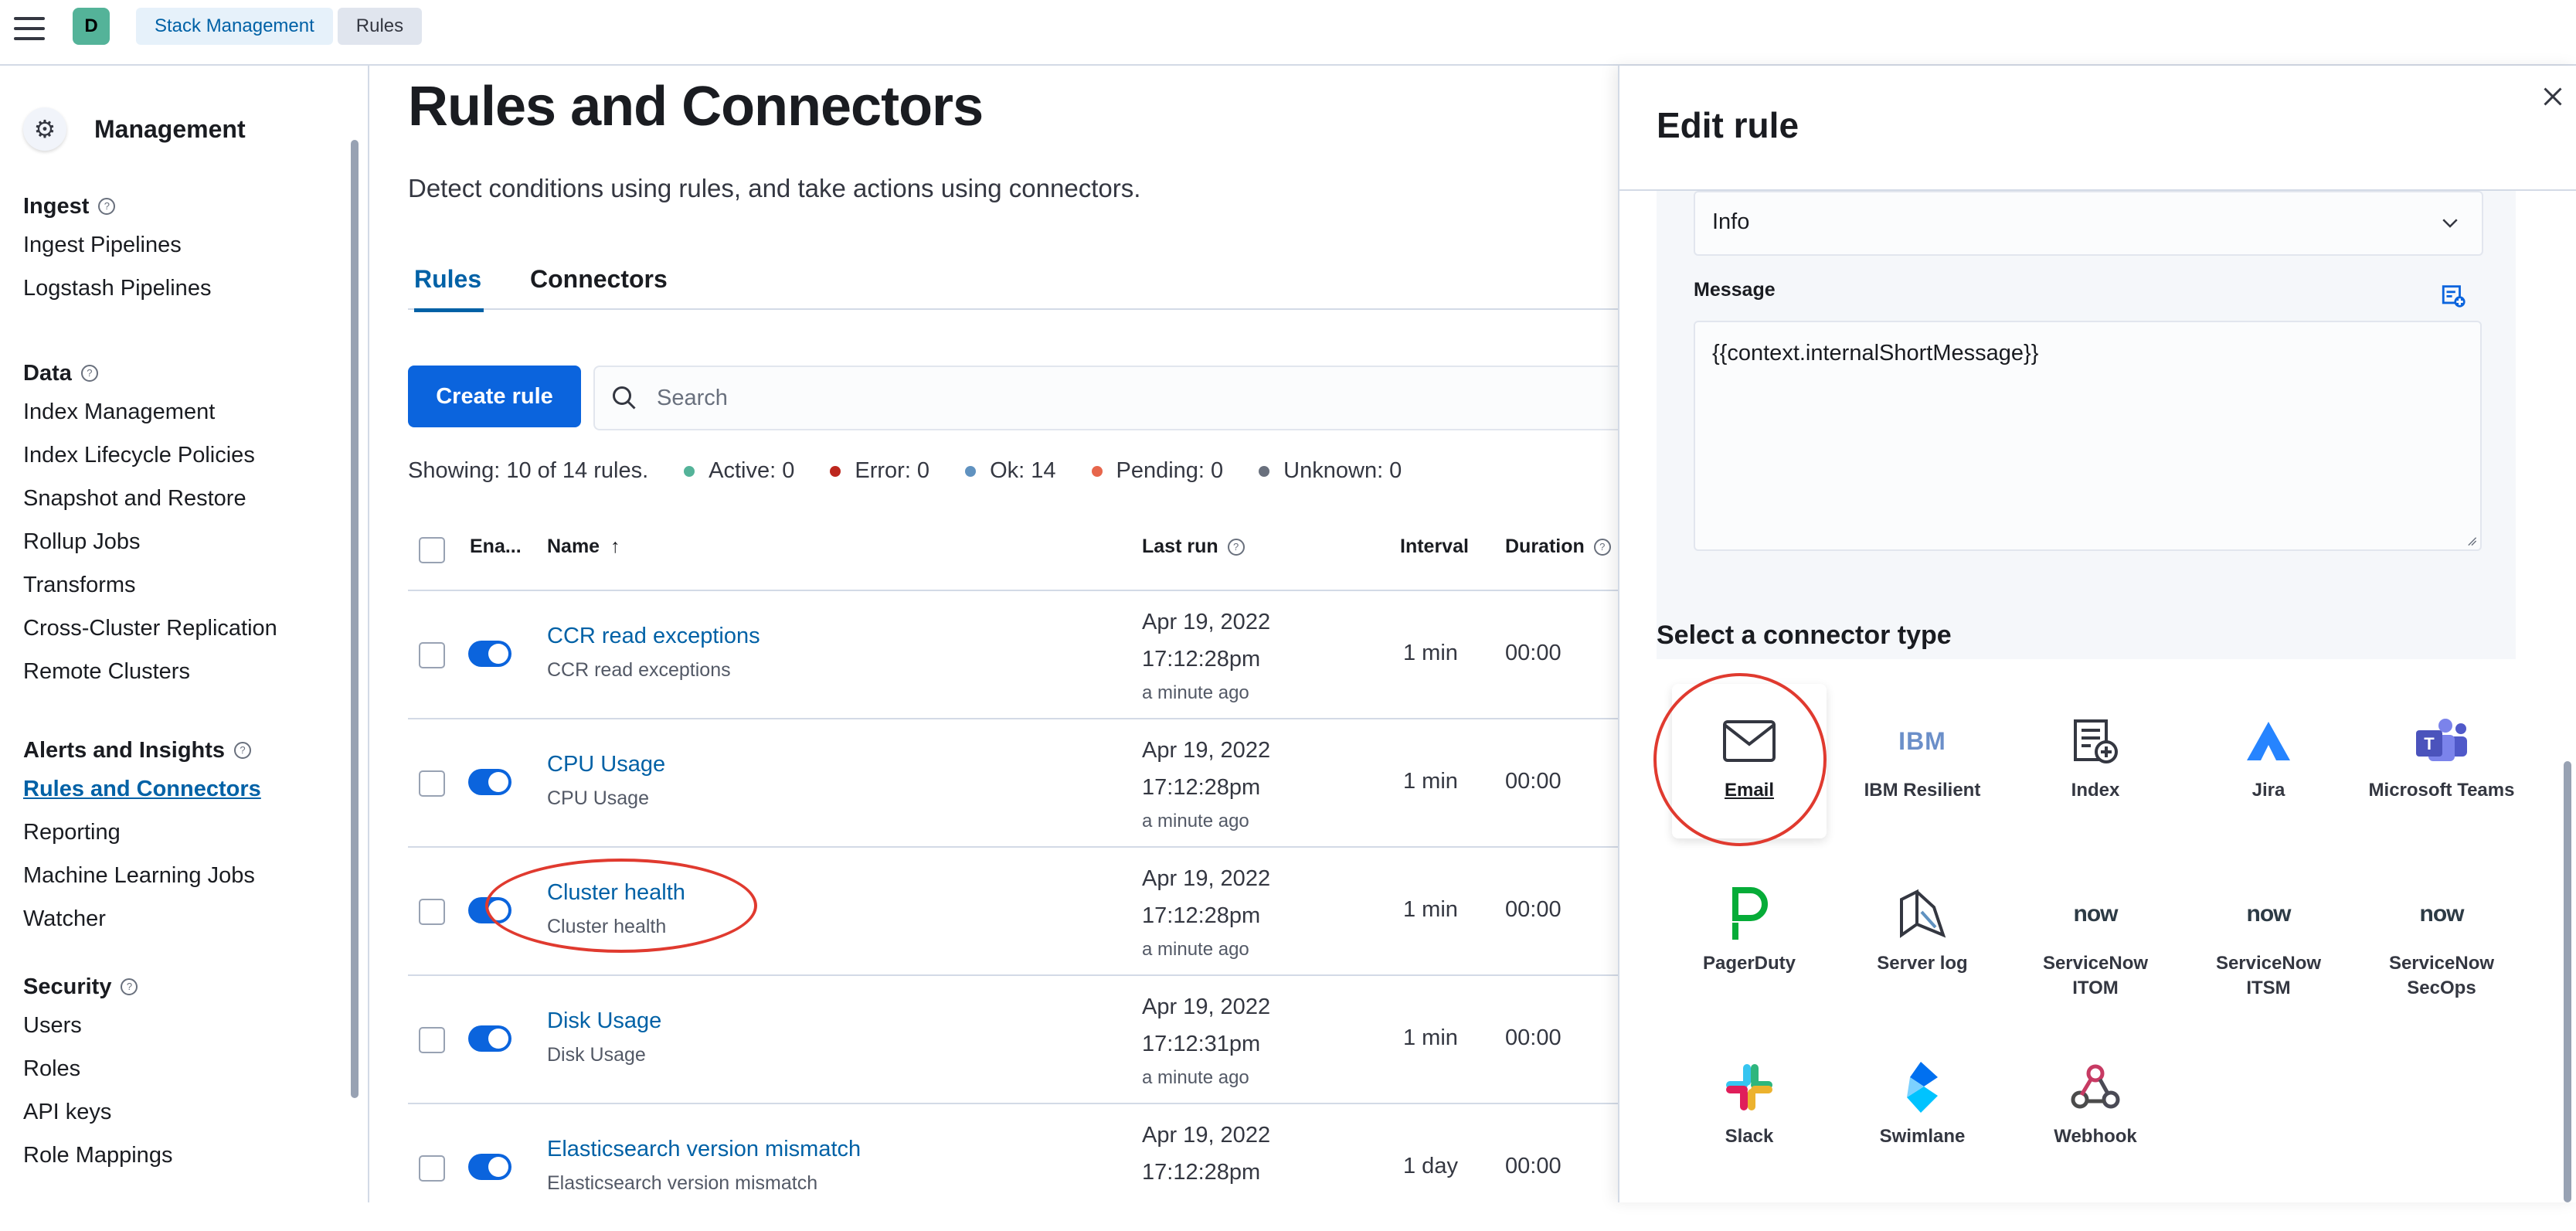 Image resolution: width=2576 pixels, height=1231 pixels. I want to click on tab-connectors: Connectors, so click(599, 286).